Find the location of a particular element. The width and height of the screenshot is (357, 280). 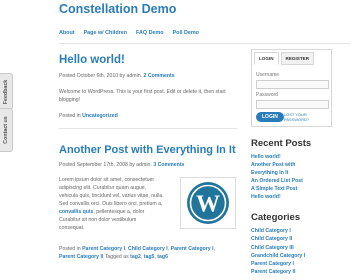

category-link: Child Category II is located at coordinates (291, 239).